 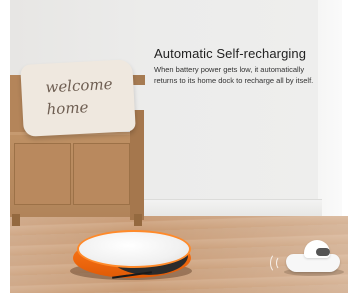 I want to click on side-wall, so click(x=330, y=115).